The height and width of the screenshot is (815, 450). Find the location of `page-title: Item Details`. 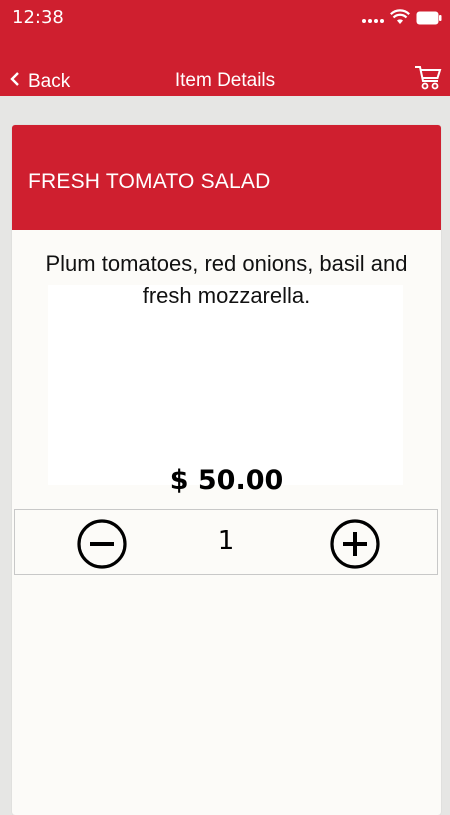

page-title: Item Details is located at coordinates (225, 80).